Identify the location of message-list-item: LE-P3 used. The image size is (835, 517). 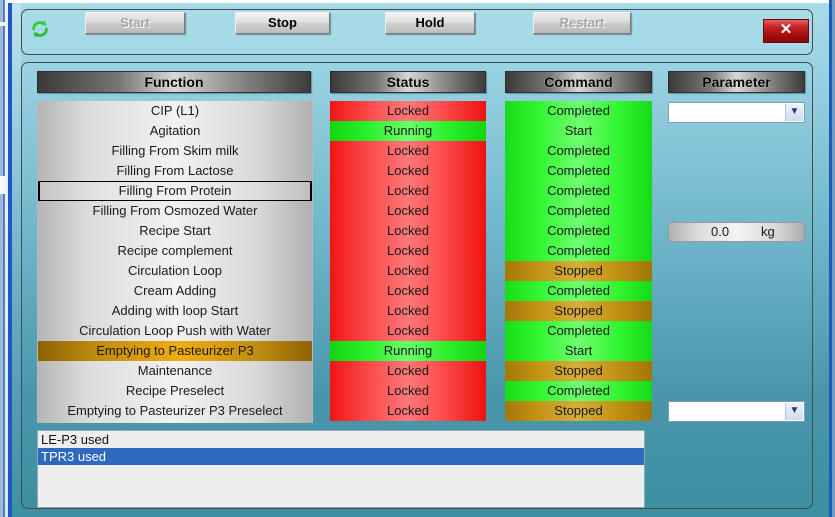
(341, 439).